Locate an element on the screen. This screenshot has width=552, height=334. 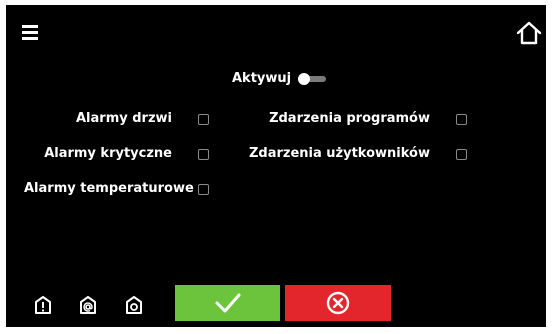
home-icon is located at coordinates (529, 33).